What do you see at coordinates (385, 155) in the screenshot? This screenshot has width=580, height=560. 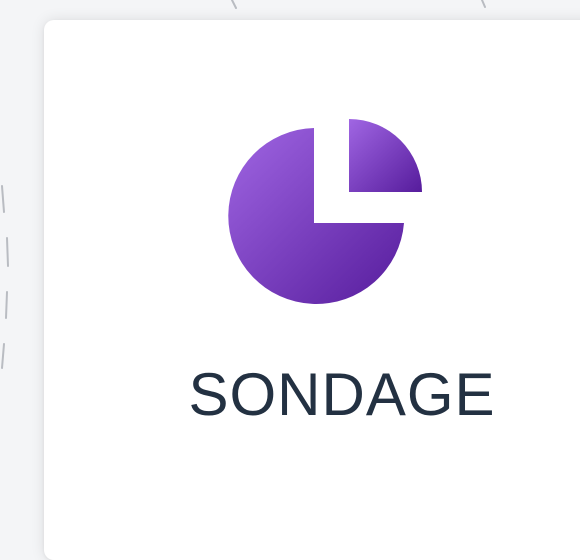 I see `pie-slice-segment` at bounding box center [385, 155].